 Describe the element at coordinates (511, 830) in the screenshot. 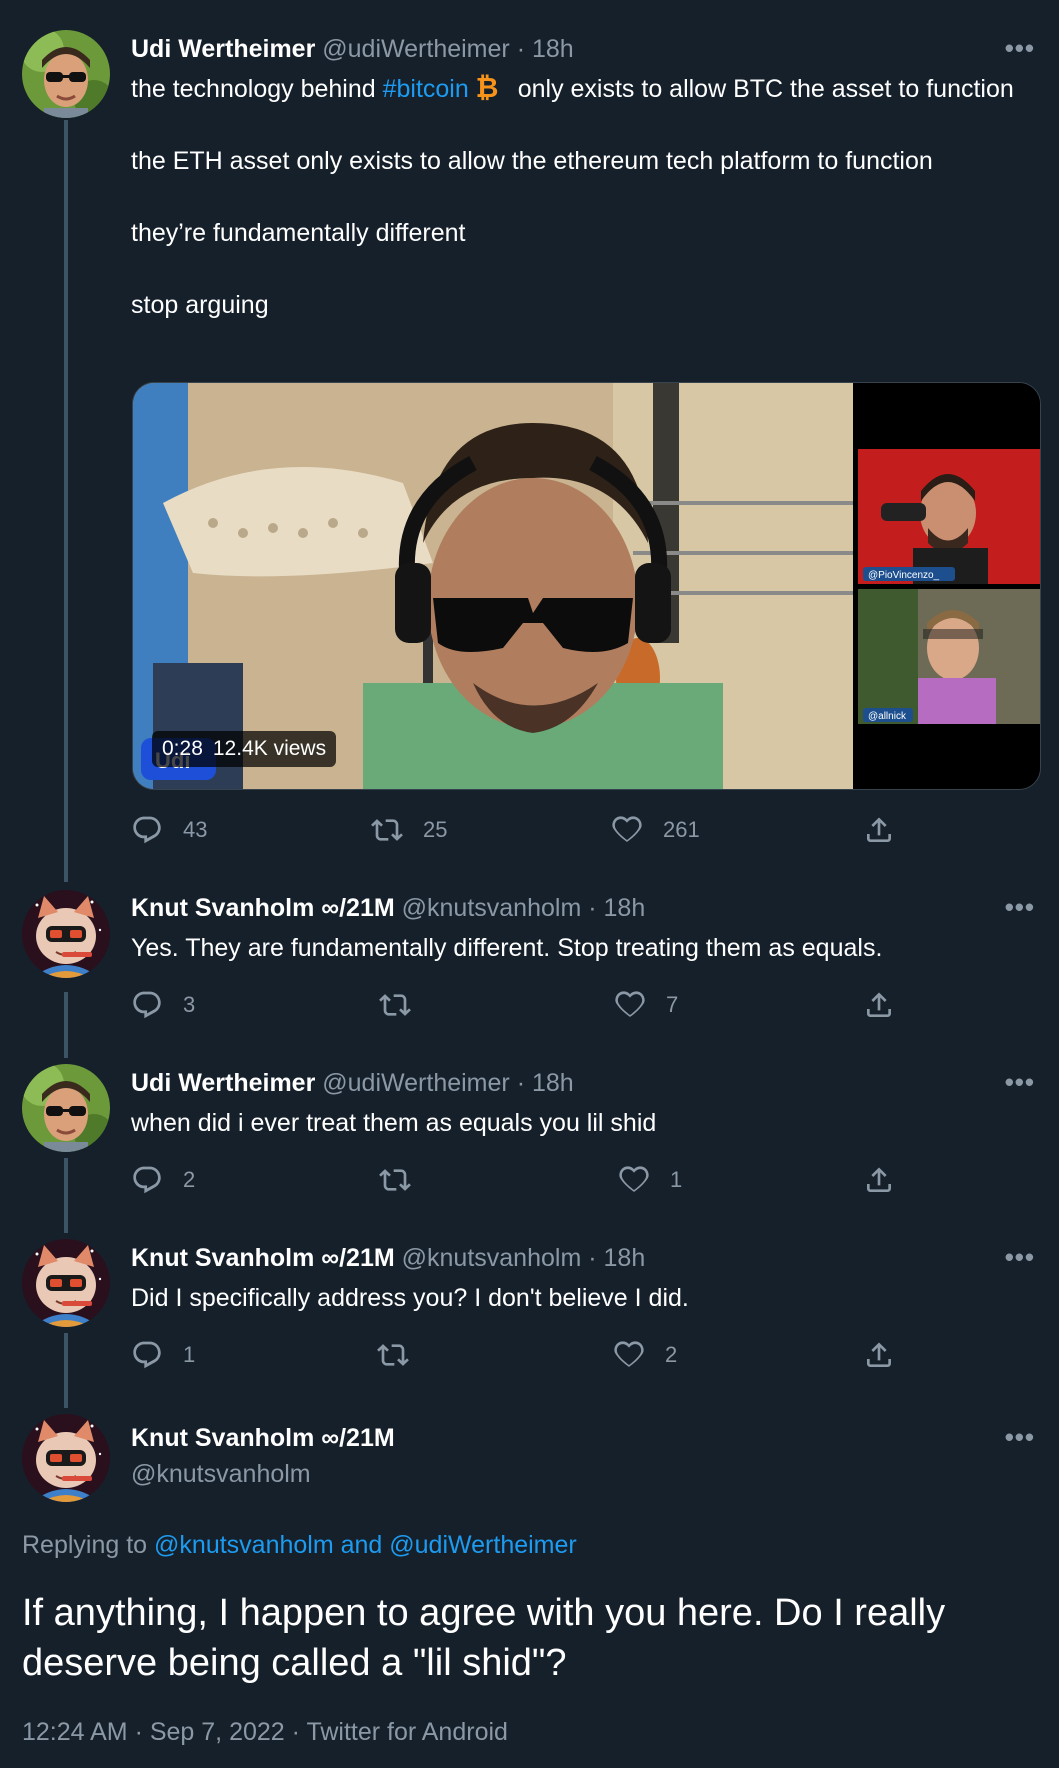

I see `tweet-actions: 43 25 261` at that location.